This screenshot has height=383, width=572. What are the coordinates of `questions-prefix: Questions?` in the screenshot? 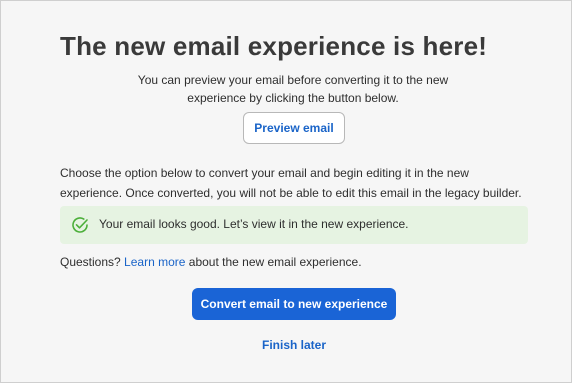 It's located at (90, 262).